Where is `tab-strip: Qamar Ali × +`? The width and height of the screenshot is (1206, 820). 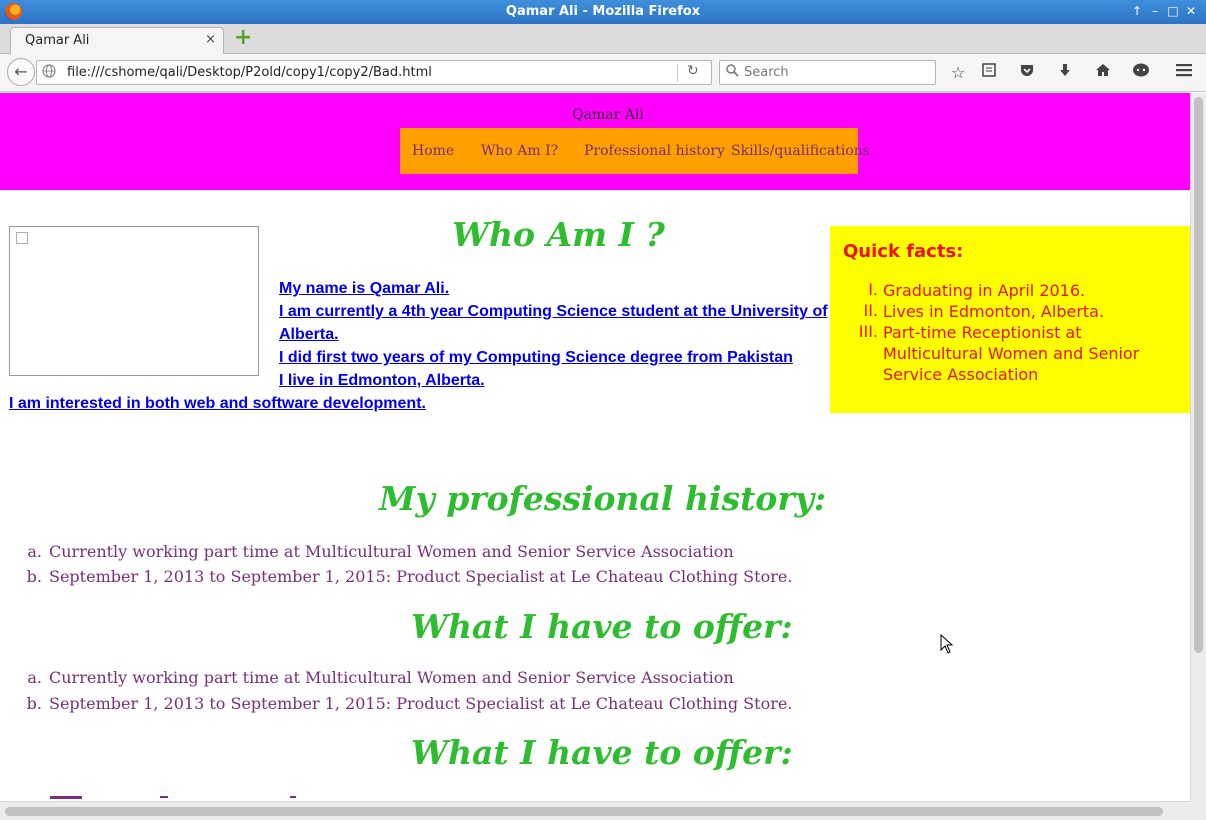 tab-strip: Qamar Ali × + is located at coordinates (603, 39).